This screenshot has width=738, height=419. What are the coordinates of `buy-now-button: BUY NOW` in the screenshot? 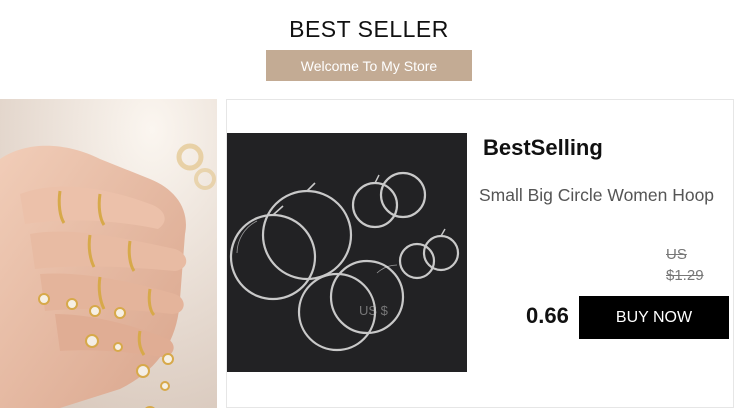 It's located at (654, 317).